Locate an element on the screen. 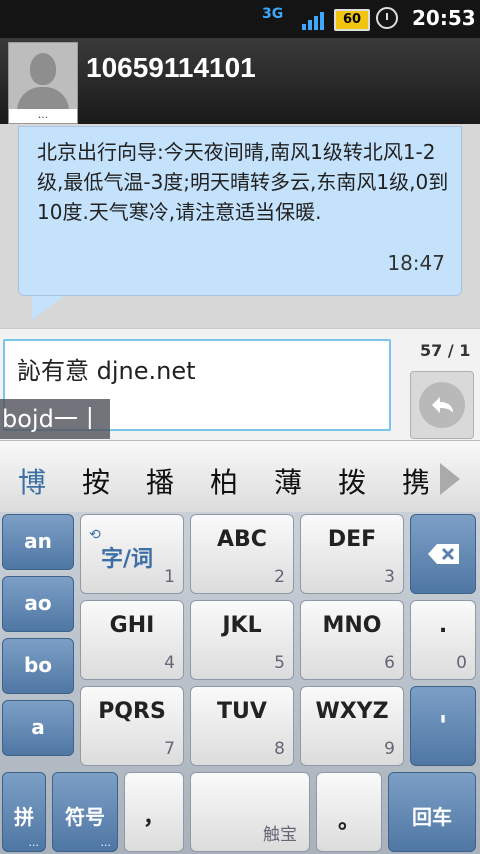 This screenshot has height=854, width=480. status-bar: 3G 60 20:53 is located at coordinates (240, 19).